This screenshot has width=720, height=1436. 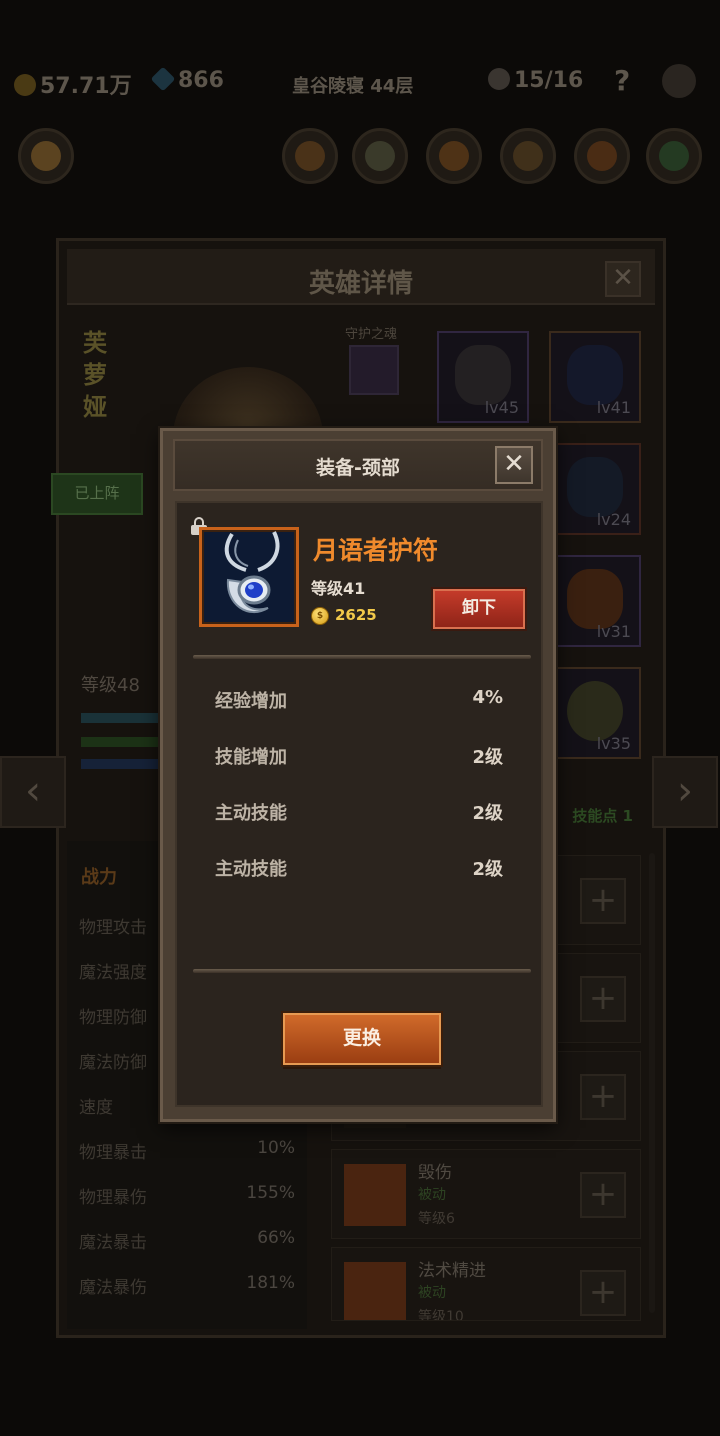 What do you see at coordinates (374, 370) in the screenshot?
I see `guardian-soul-icon` at bounding box center [374, 370].